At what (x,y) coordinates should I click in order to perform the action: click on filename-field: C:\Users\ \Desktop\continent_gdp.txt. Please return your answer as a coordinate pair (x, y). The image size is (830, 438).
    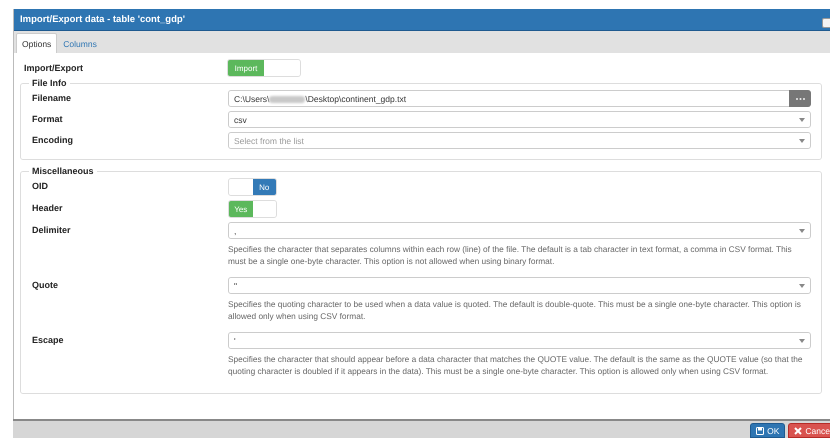
    Looking at the image, I should click on (519, 98).